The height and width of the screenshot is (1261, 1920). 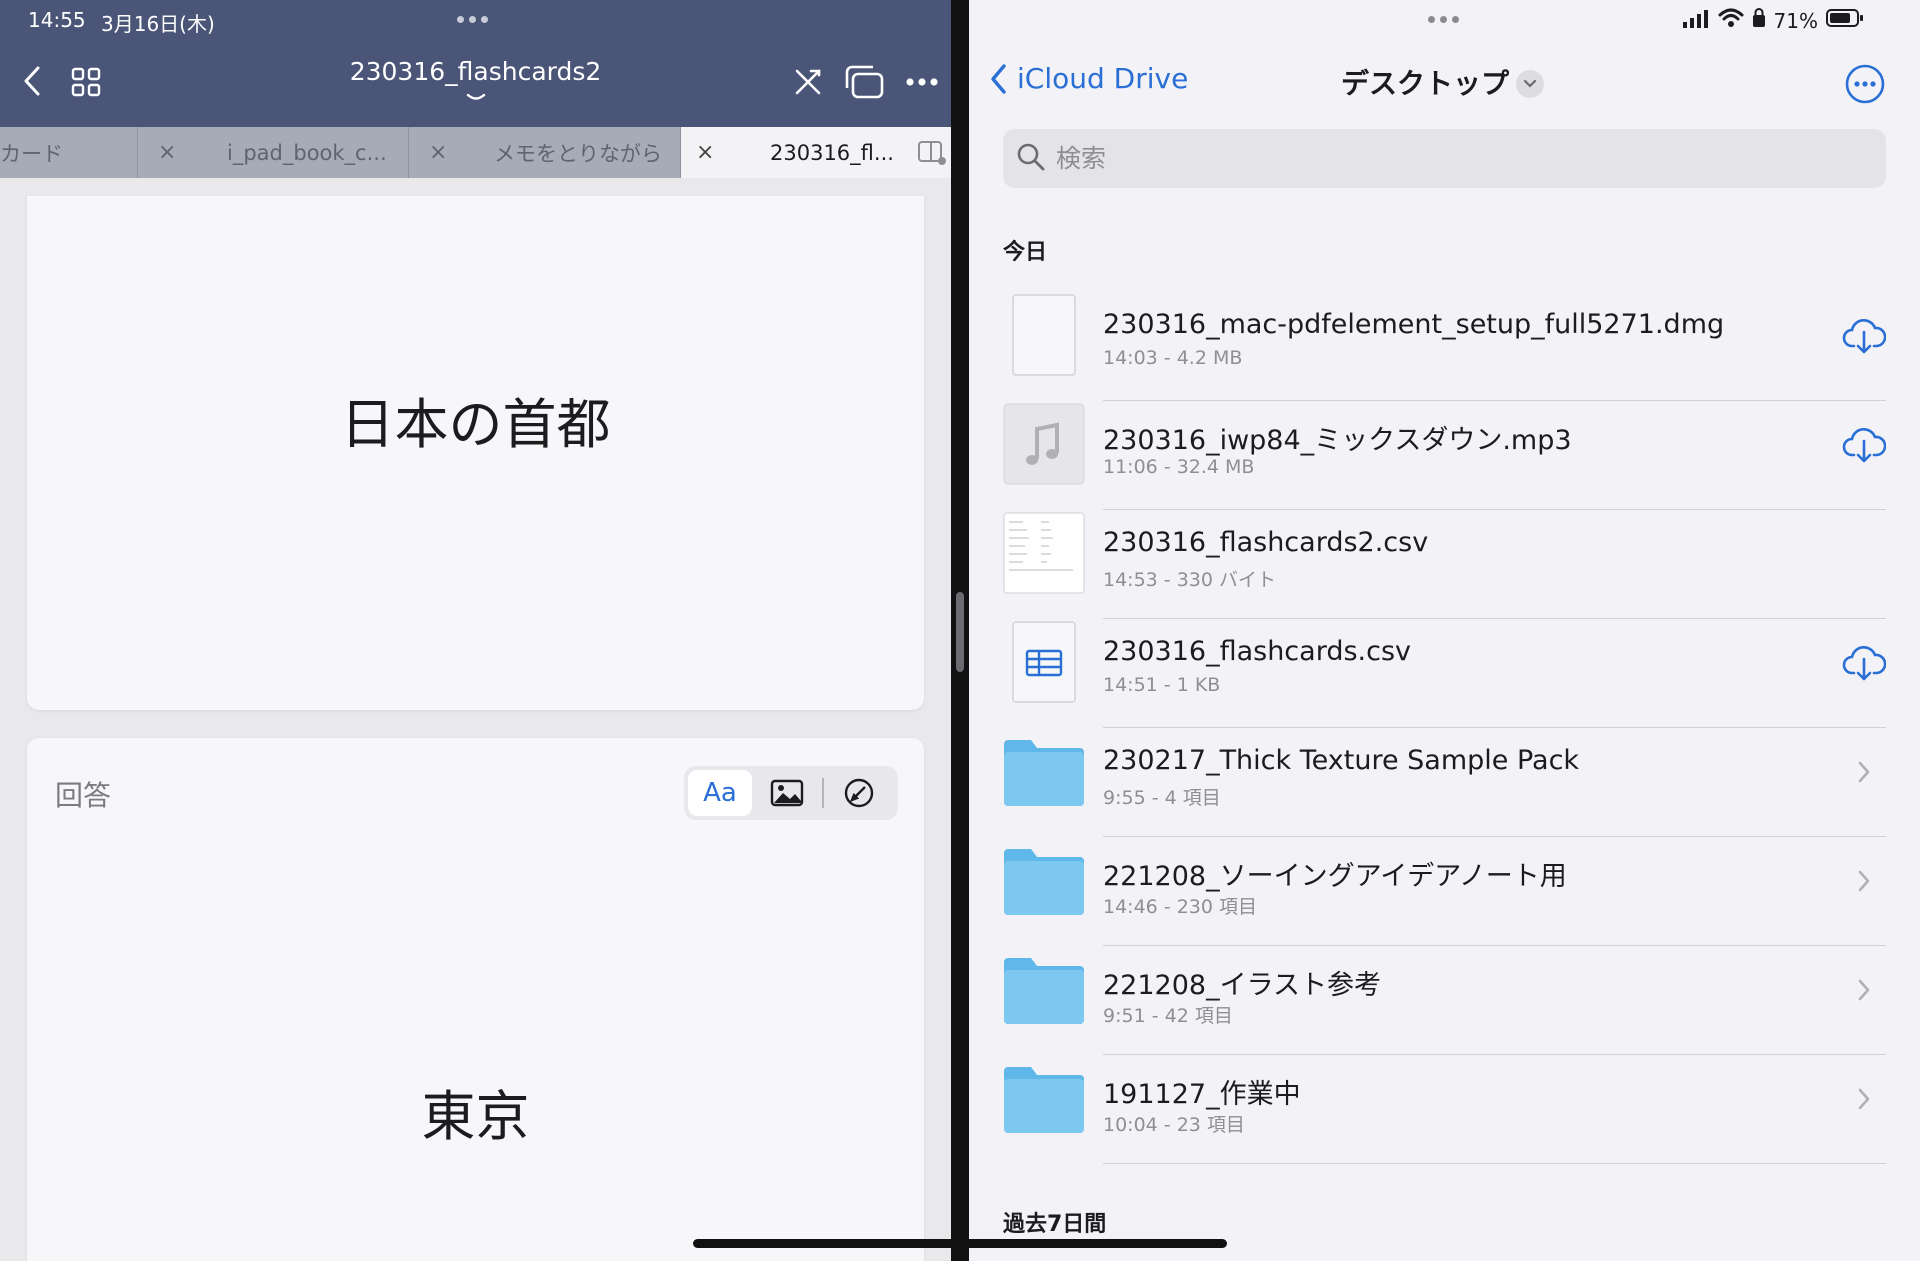 I want to click on answer-label: 回答, so click(x=83, y=795).